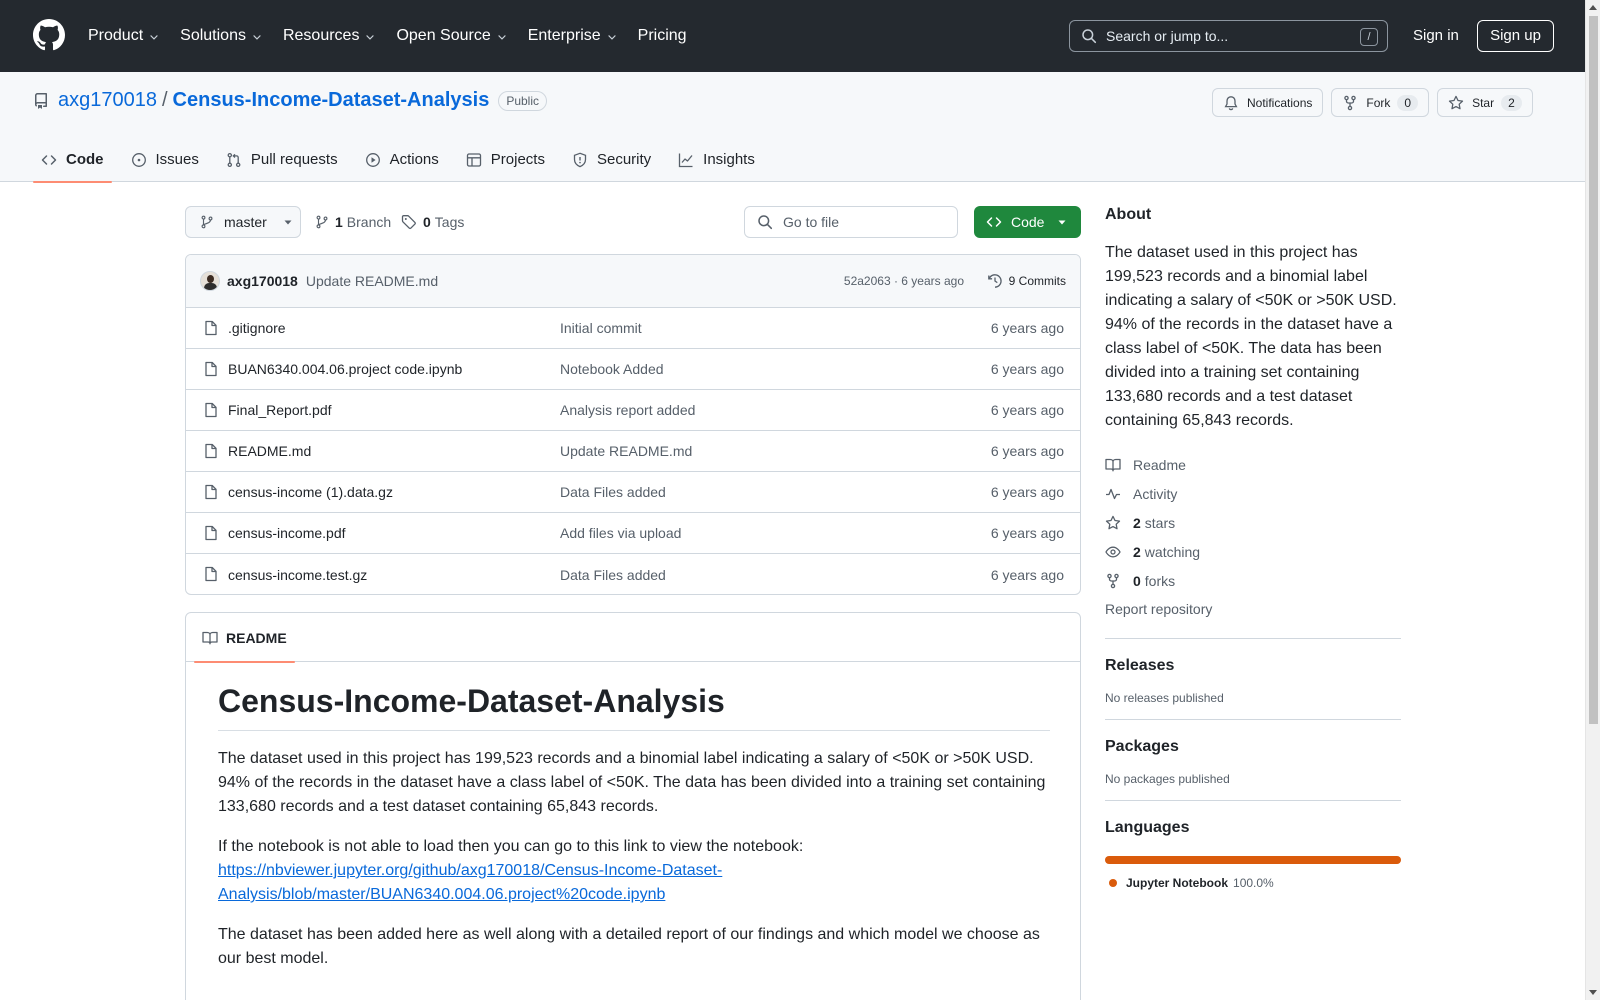 This screenshot has width=1600, height=1000. I want to click on file-name: census-income.test.gz, so click(297, 575).